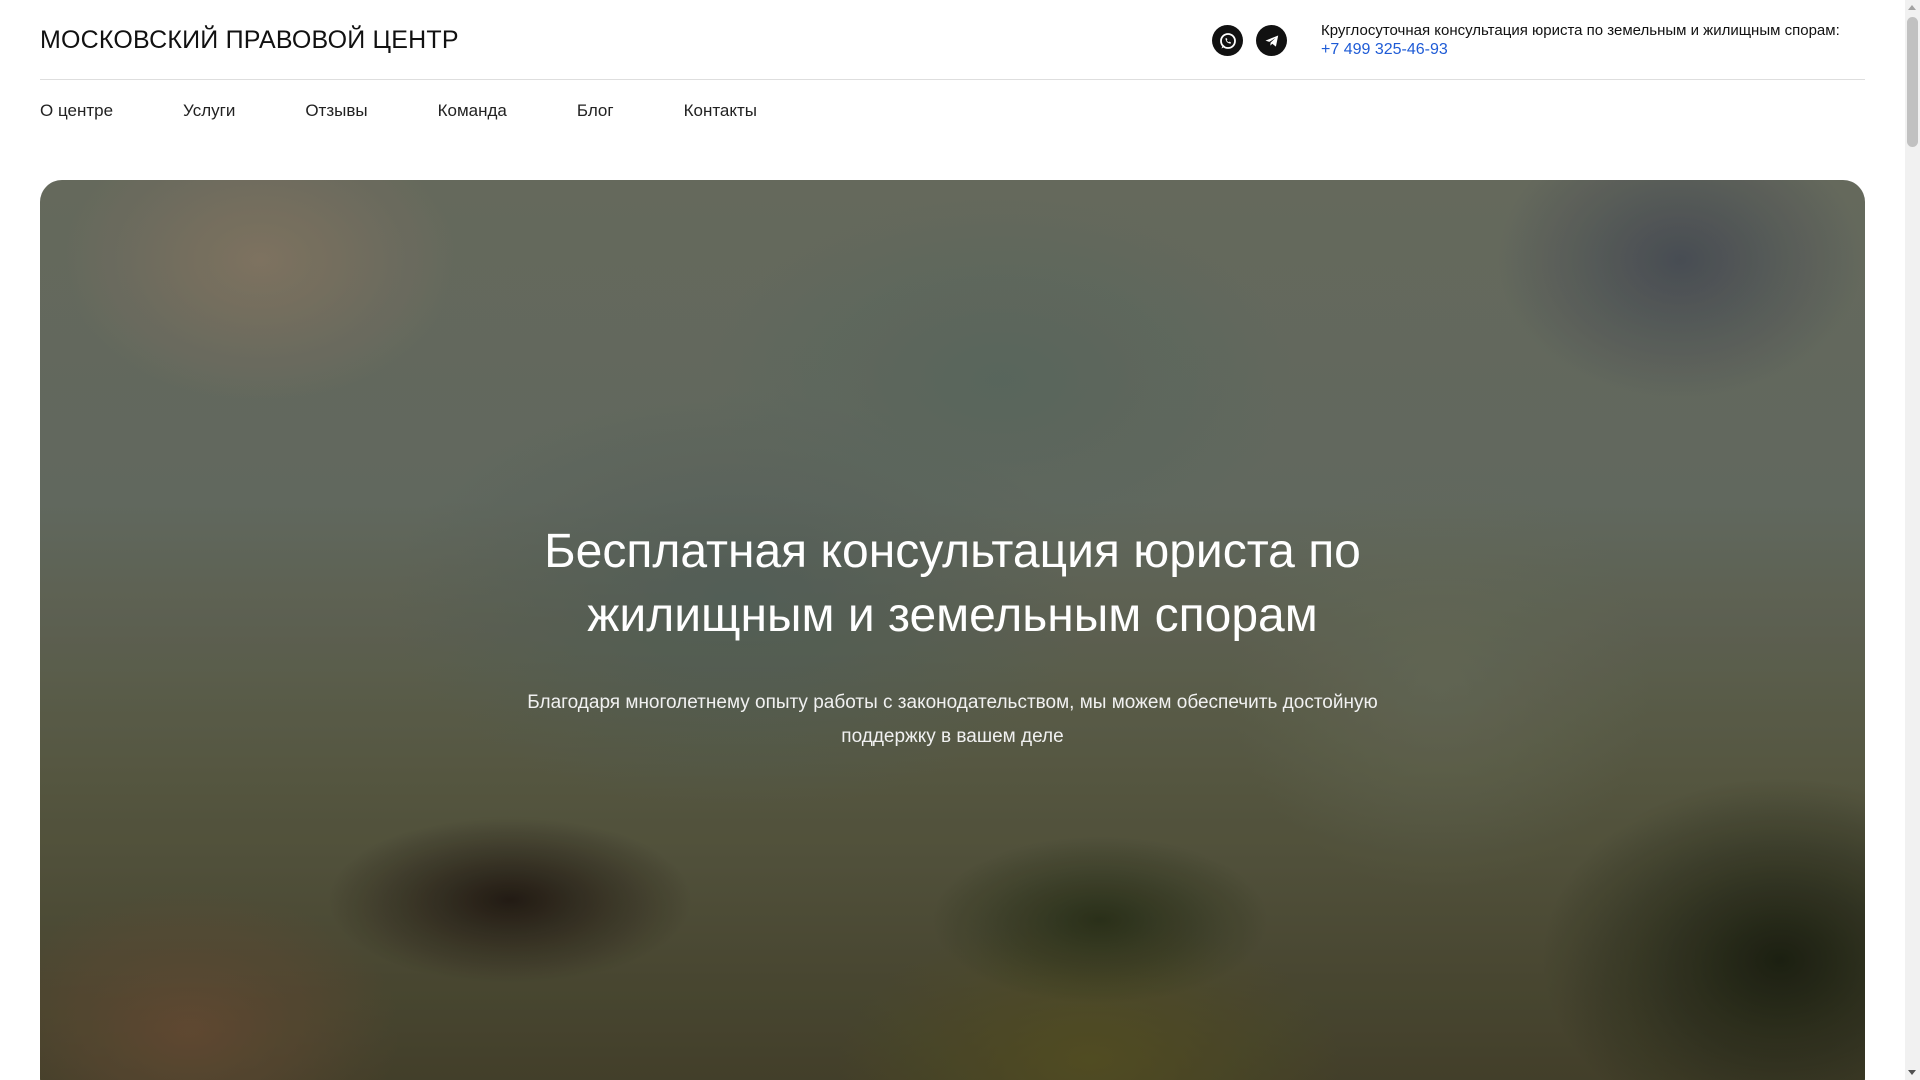 The image size is (1920, 1080). Describe the element at coordinates (209, 111) in the screenshot. I see `nav-item-services: Услуги` at that location.